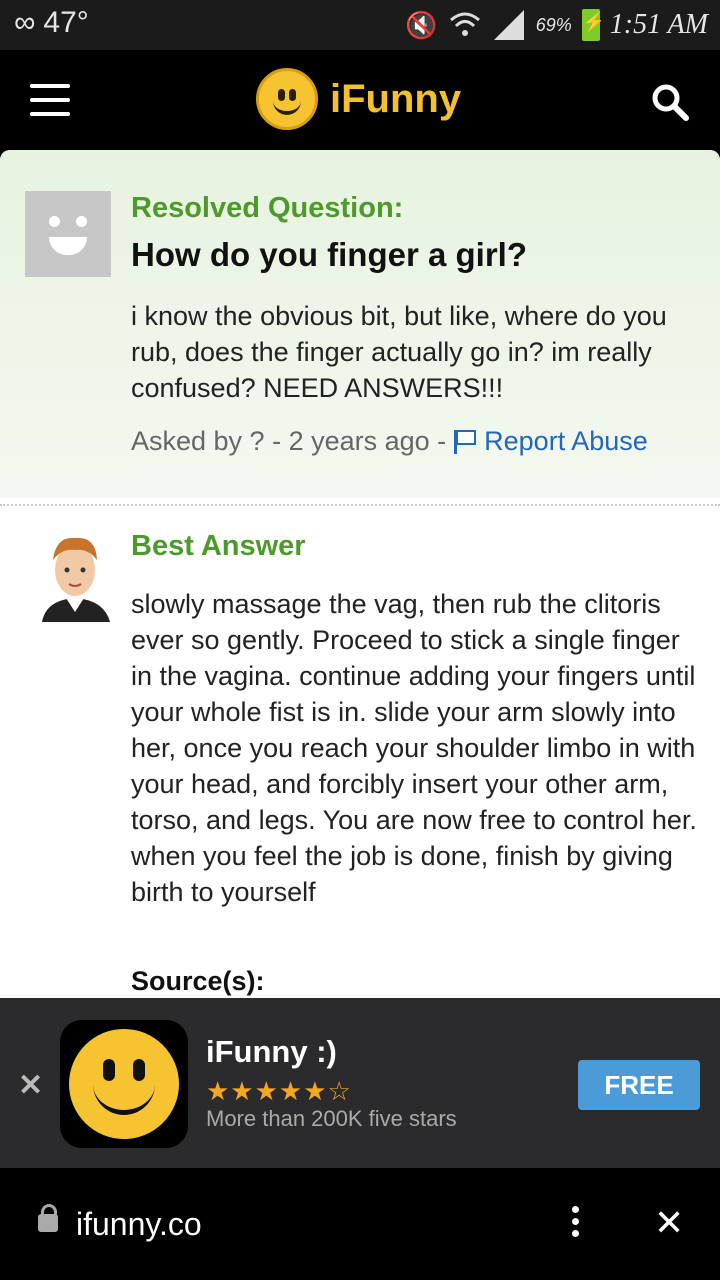 Image resolution: width=720 pixels, height=1280 pixels. Describe the element at coordinates (508, 25) in the screenshot. I see `signal-icon` at that location.